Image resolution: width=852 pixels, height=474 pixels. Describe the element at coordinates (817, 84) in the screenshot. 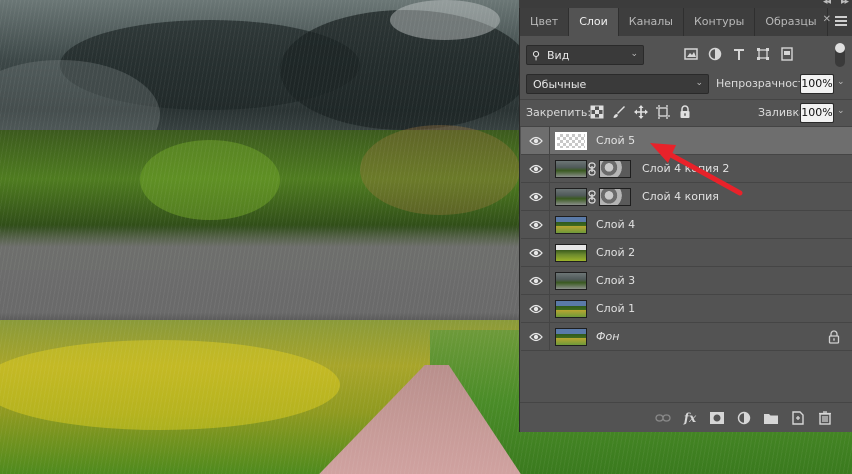

I see `opacity-input: 100%` at that location.